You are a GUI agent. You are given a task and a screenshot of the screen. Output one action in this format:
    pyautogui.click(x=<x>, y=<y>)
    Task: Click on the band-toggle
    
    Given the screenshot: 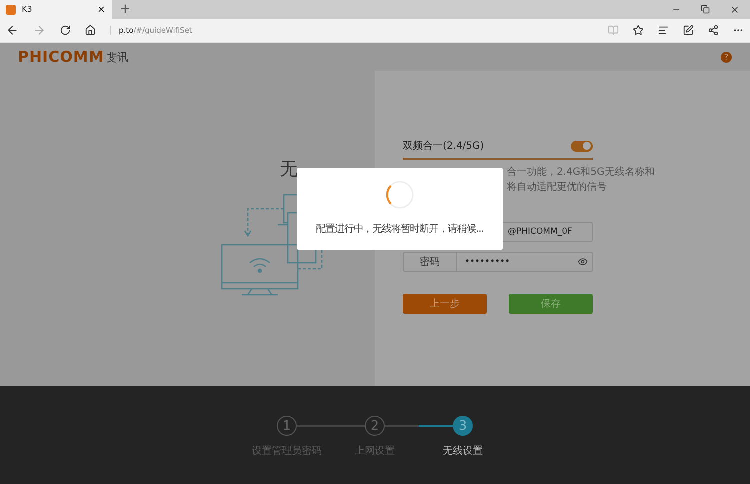 What is the action you would take?
    pyautogui.click(x=582, y=146)
    